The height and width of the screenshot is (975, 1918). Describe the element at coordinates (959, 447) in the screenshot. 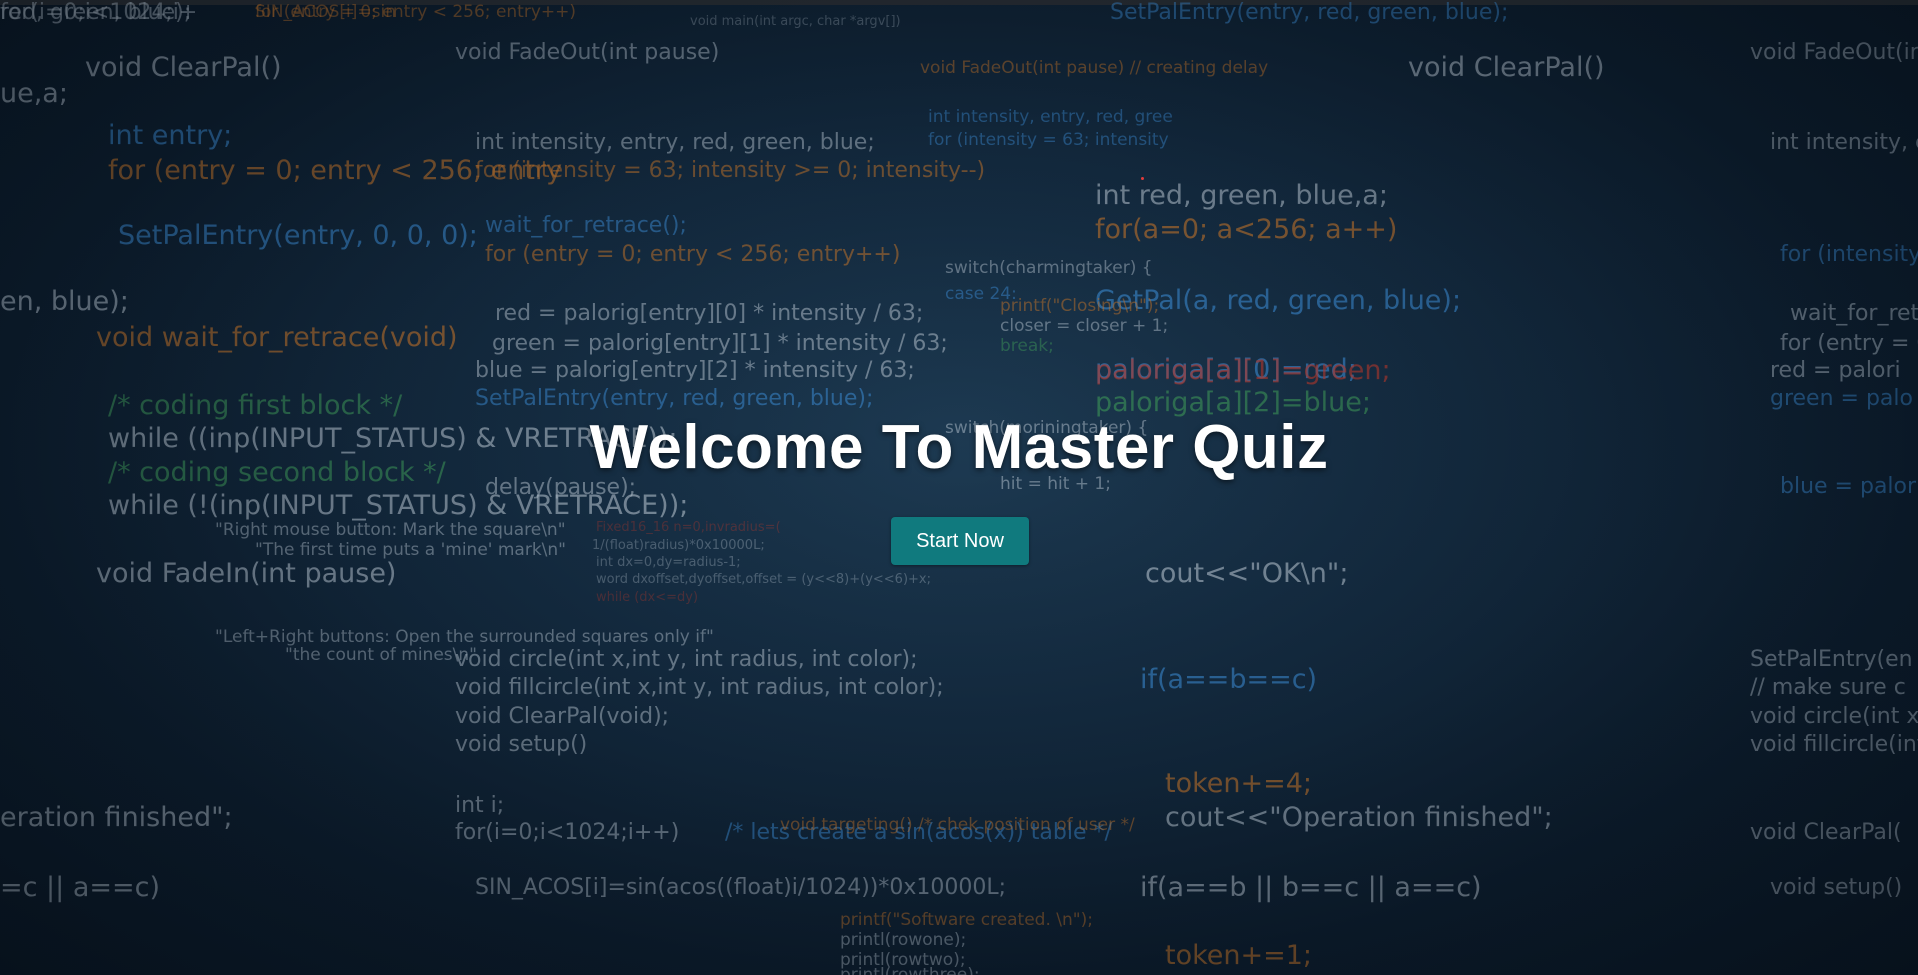

I see `hero-title: Welcome To Master Quiz` at that location.